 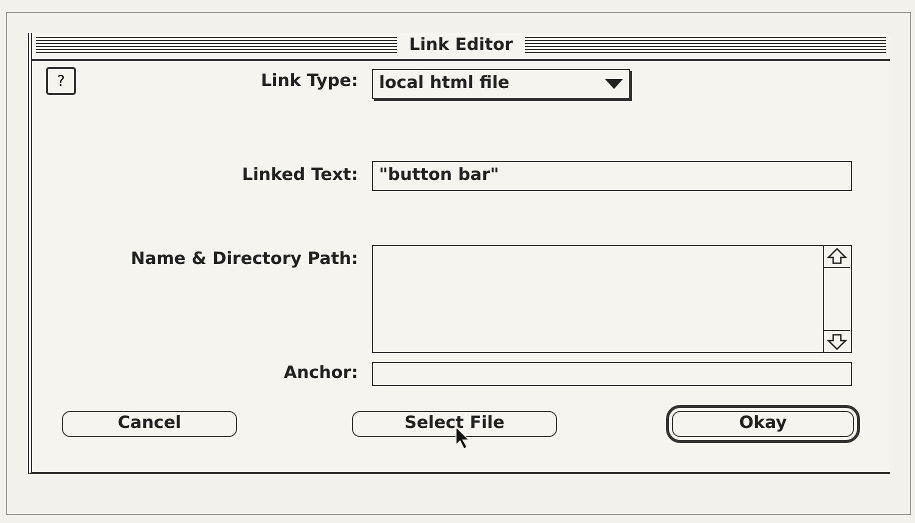 I want to click on dropdown-value: local html file, so click(x=444, y=84).